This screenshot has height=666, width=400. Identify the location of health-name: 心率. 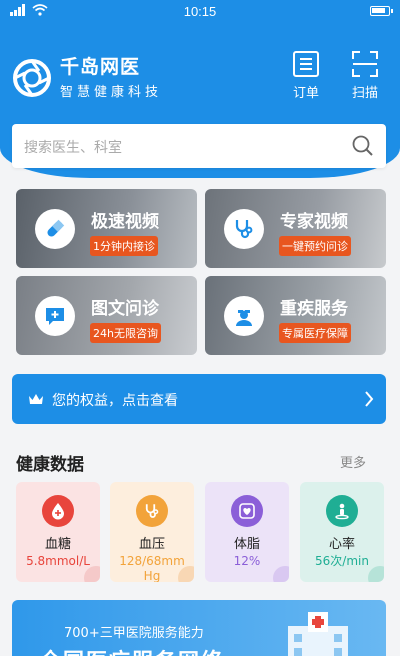
(341, 544).